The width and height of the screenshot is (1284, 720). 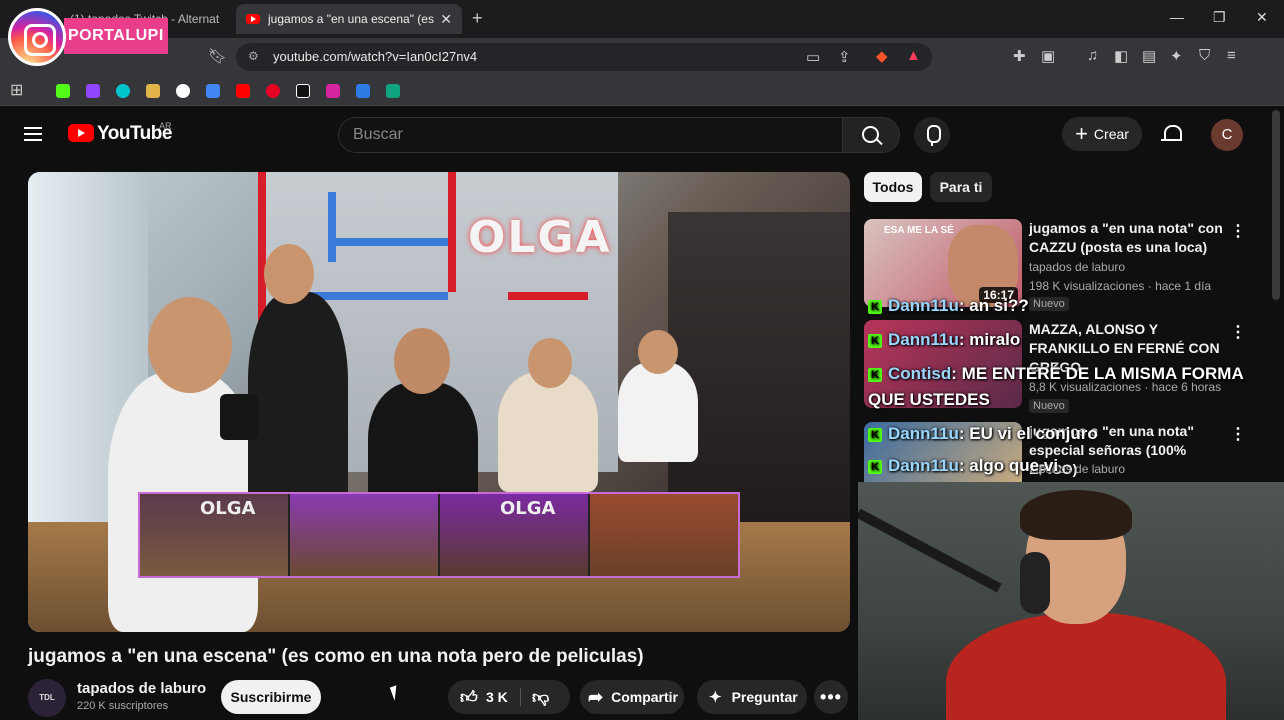 I want to click on url-text: youtube.com/watch?v=Ian0cI27nv4, so click(x=375, y=56).